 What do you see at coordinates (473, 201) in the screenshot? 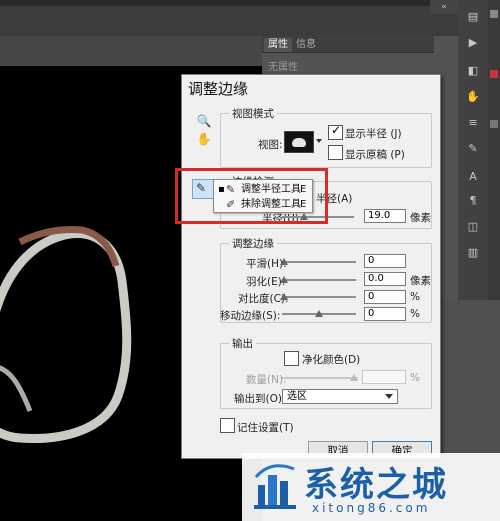
I see `paragraph-icon: ¶` at bounding box center [473, 201].